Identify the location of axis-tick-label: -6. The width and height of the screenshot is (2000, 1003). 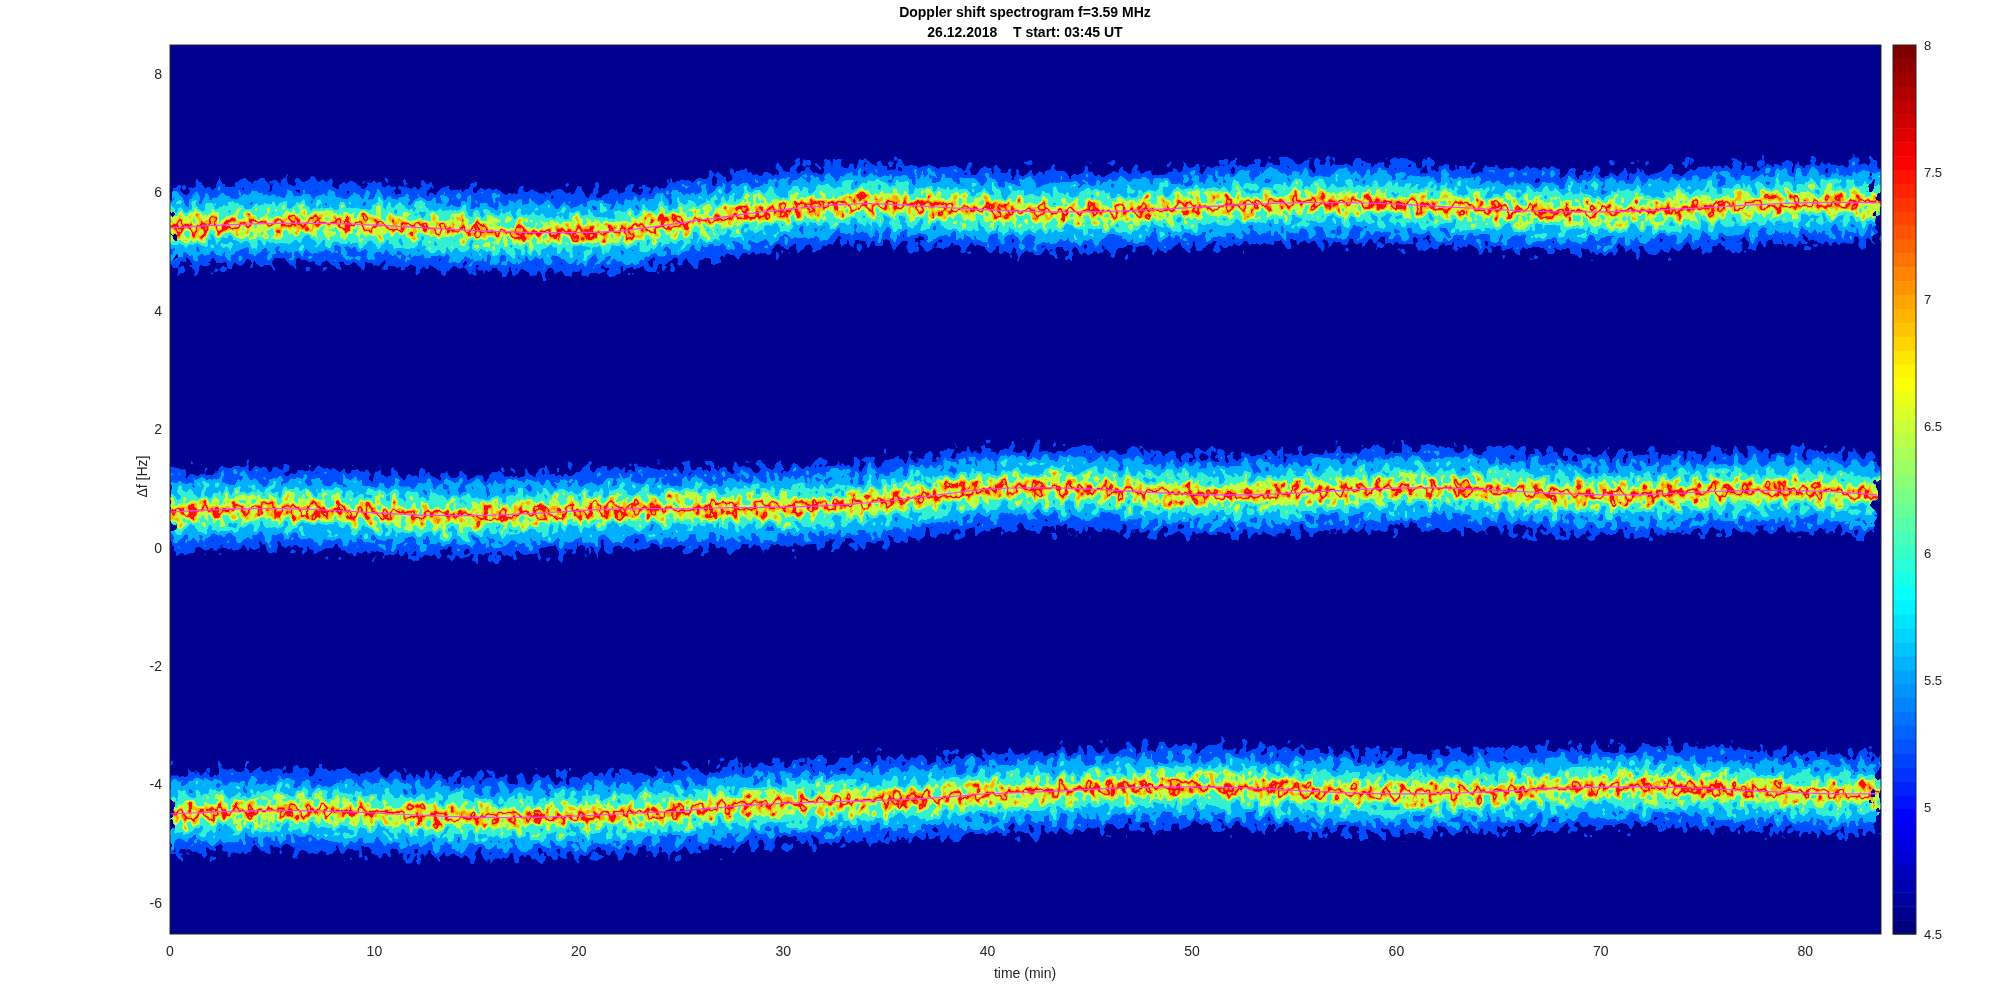
(155, 902).